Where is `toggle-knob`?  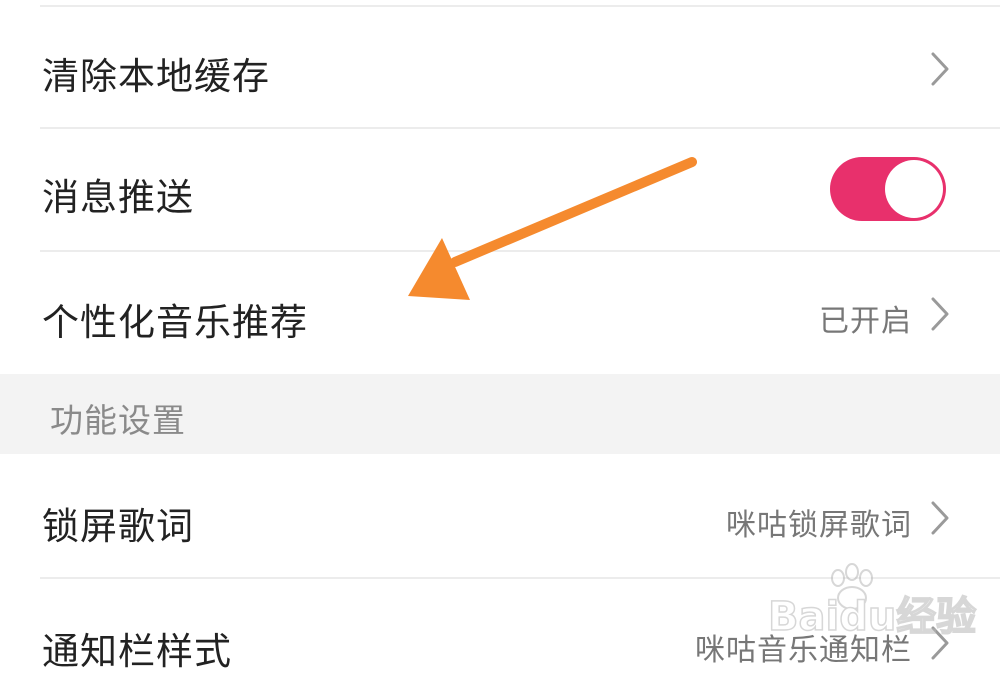 toggle-knob is located at coordinates (914, 189).